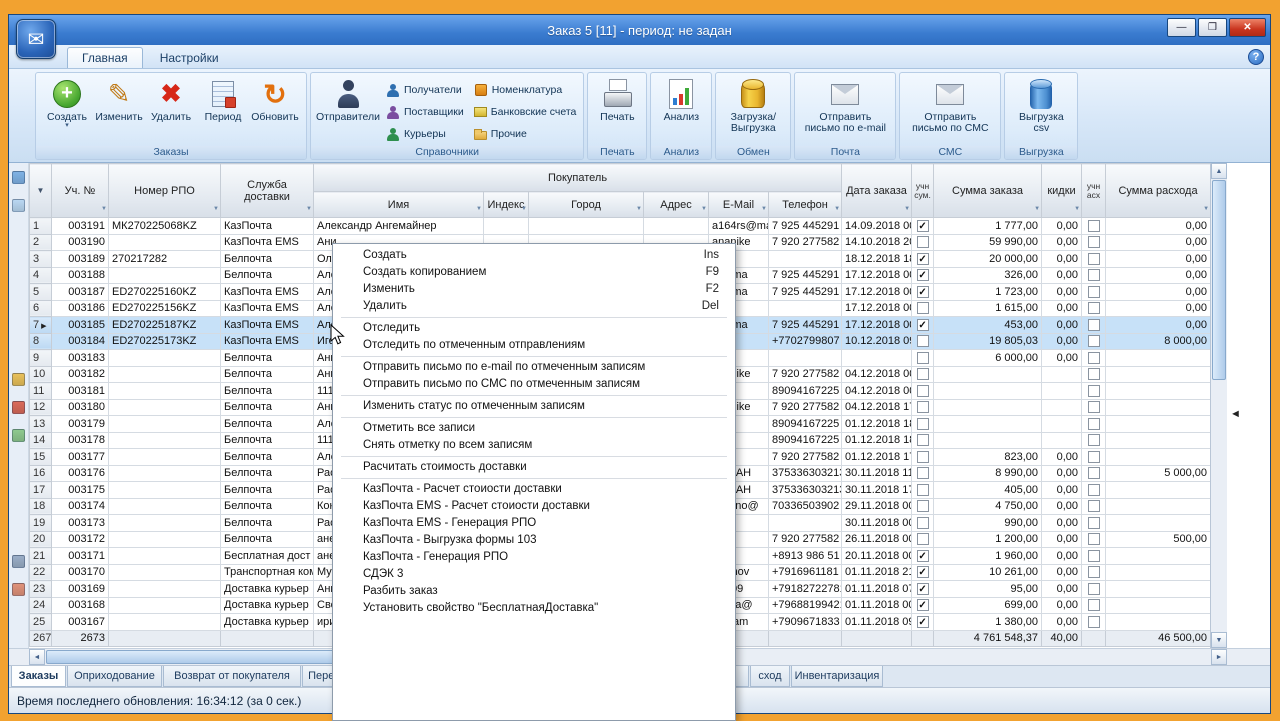 The height and width of the screenshot is (721, 1280). I want to click on ribbon-small-button-0: Получатели, so click(425, 90).